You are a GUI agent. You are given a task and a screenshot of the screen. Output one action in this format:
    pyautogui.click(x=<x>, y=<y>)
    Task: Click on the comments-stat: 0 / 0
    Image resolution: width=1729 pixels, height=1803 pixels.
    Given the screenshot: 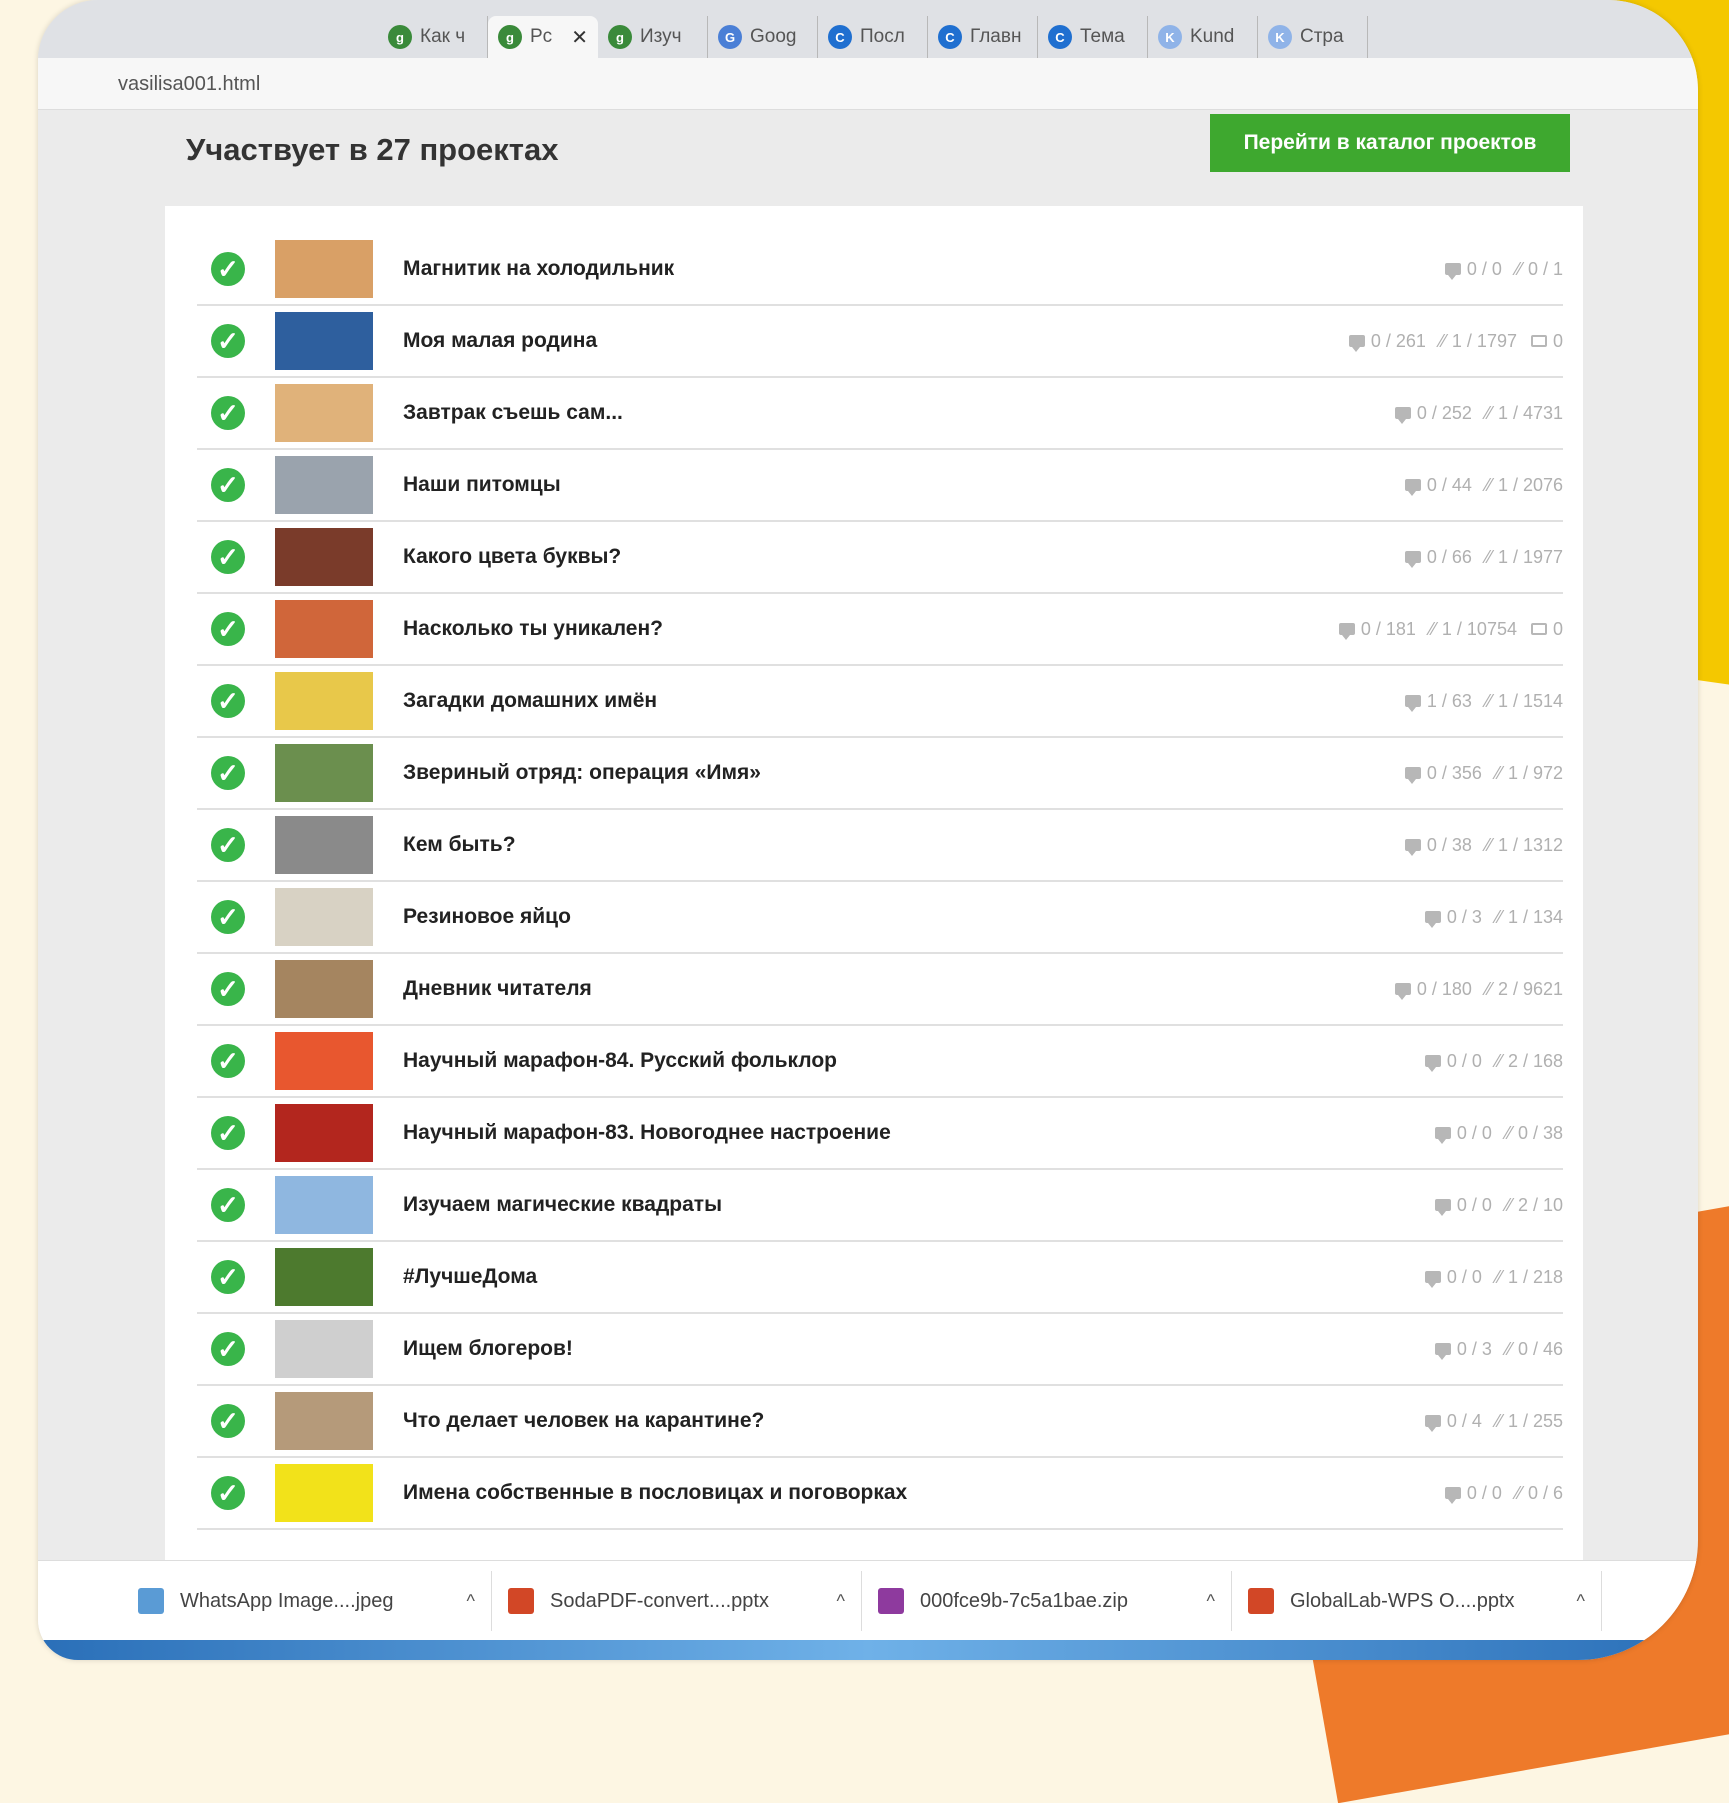 What is the action you would take?
    pyautogui.click(x=1473, y=269)
    